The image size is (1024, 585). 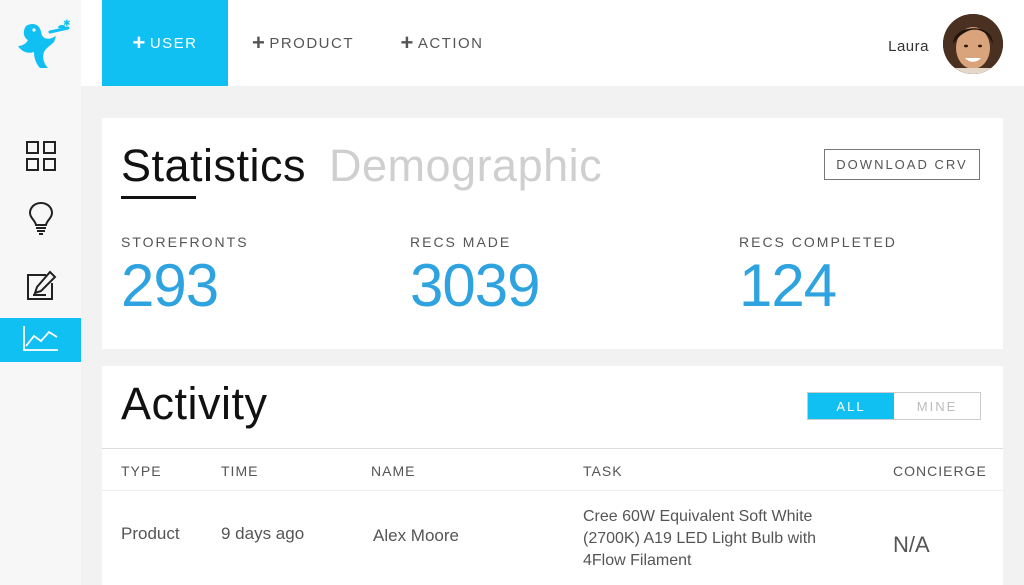 What do you see at coordinates (312, 43) in the screenshot?
I see `tab-product-label: PRODUCT` at bounding box center [312, 43].